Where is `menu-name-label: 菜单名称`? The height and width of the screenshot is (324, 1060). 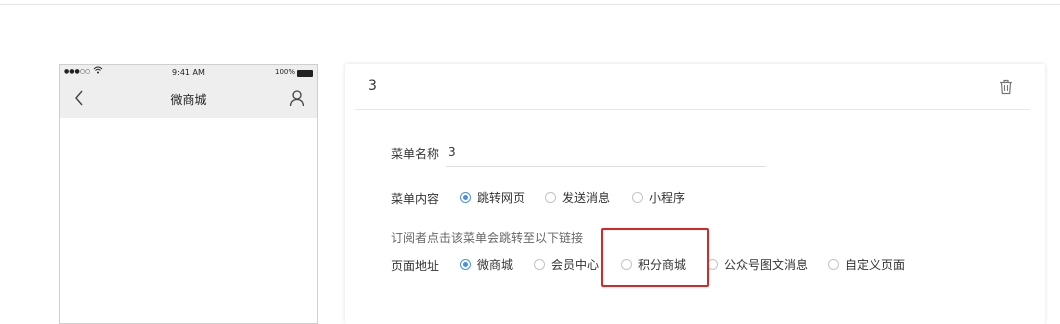 menu-name-label: 菜单名称 is located at coordinates (415, 154).